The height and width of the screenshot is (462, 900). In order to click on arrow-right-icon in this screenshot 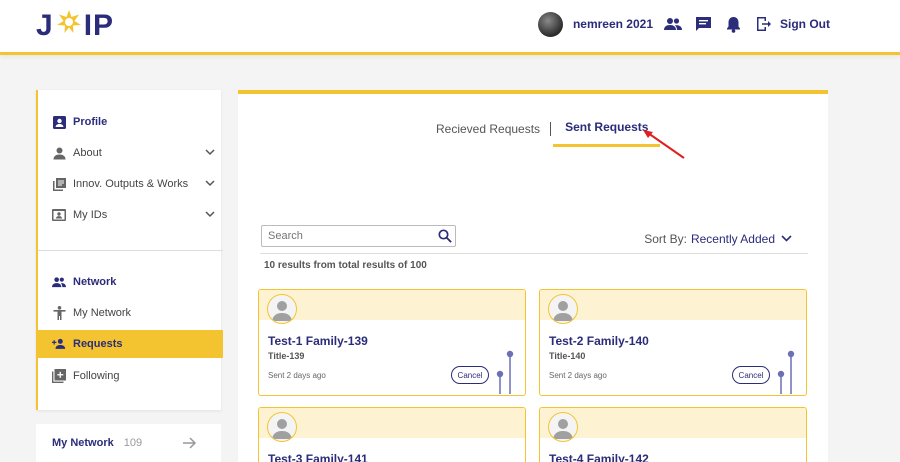, I will do `click(190, 444)`.